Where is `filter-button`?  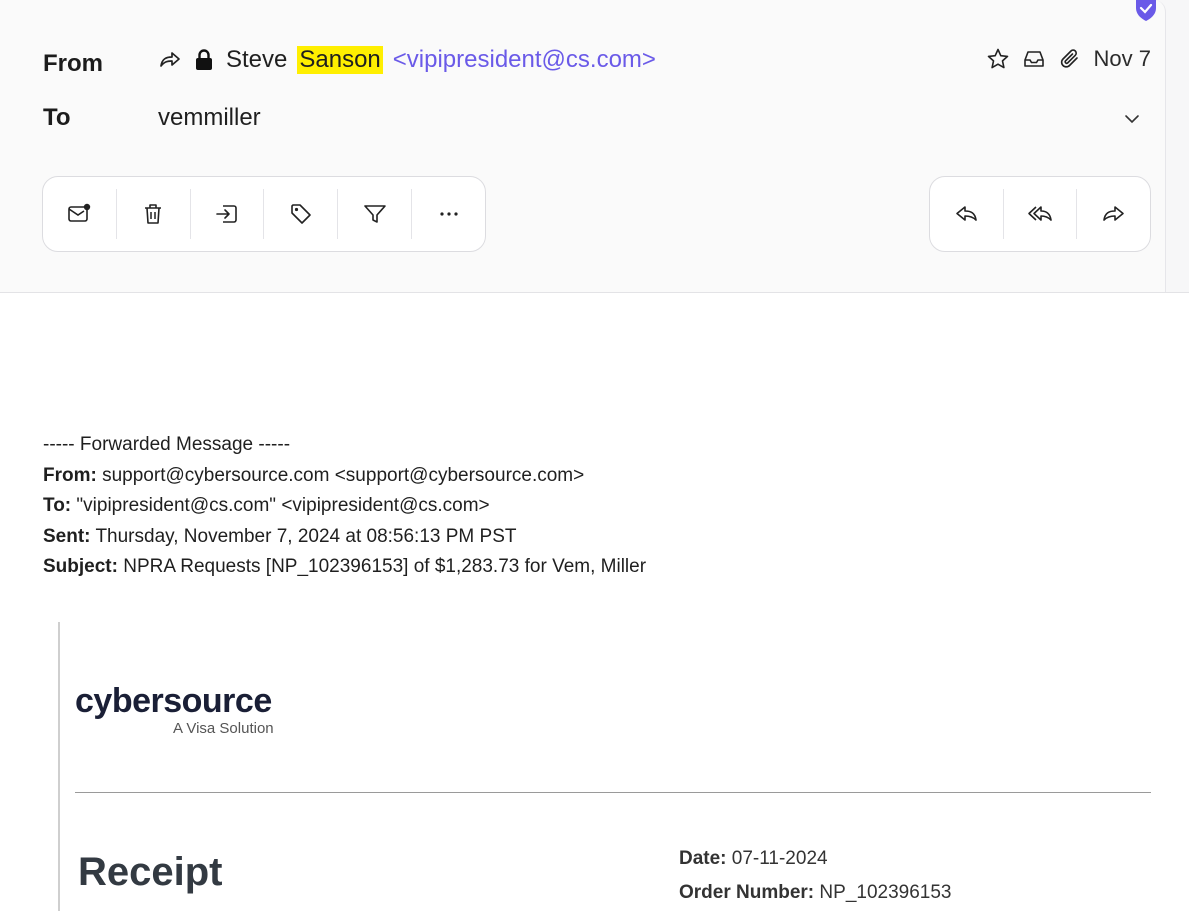 filter-button is located at coordinates (375, 214).